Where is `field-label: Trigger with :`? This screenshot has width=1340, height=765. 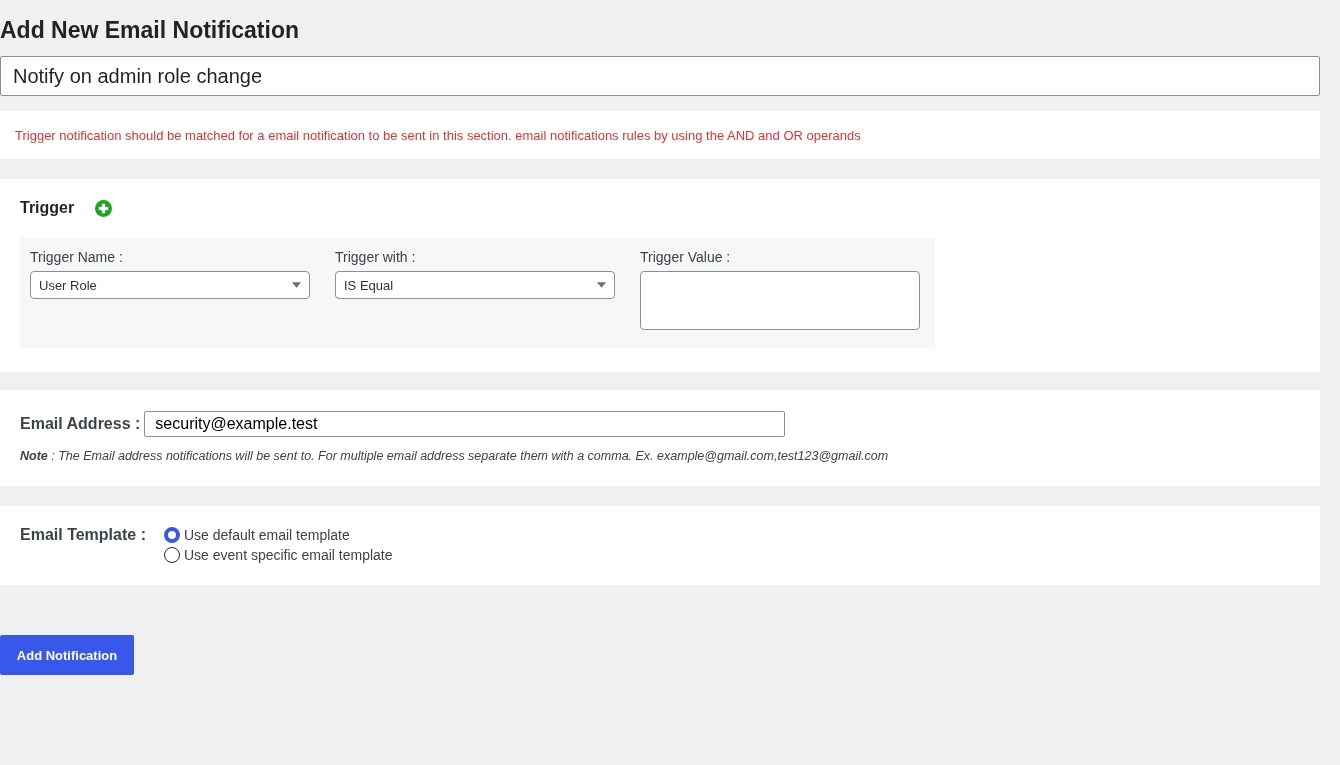
field-label: Trigger with : is located at coordinates (375, 257).